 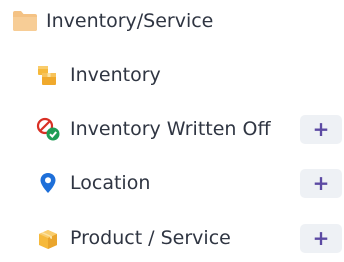 I want to click on add-product-service-button: +, so click(x=321, y=238).